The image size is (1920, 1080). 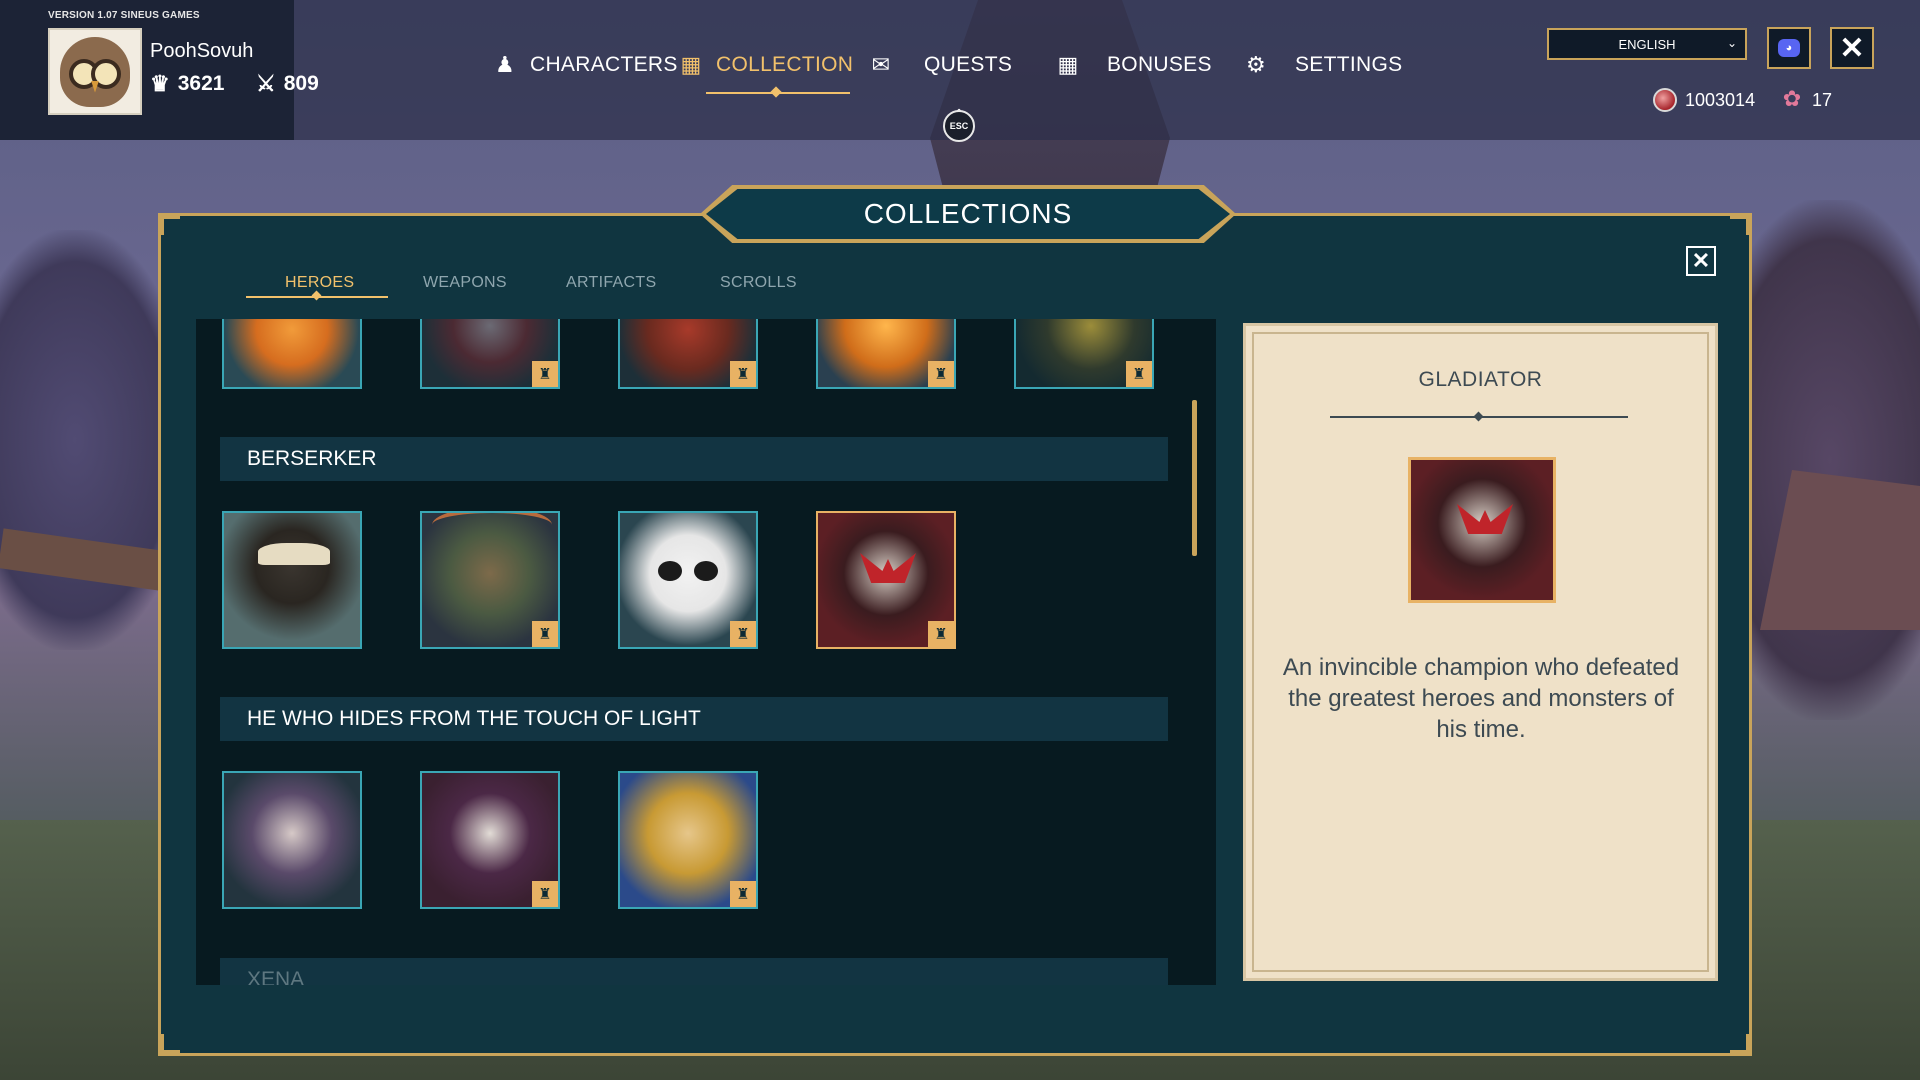 What do you see at coordinates (317, 297) in the screenshot?
I see `tab-active-underline` at bounding box center [317, 297].